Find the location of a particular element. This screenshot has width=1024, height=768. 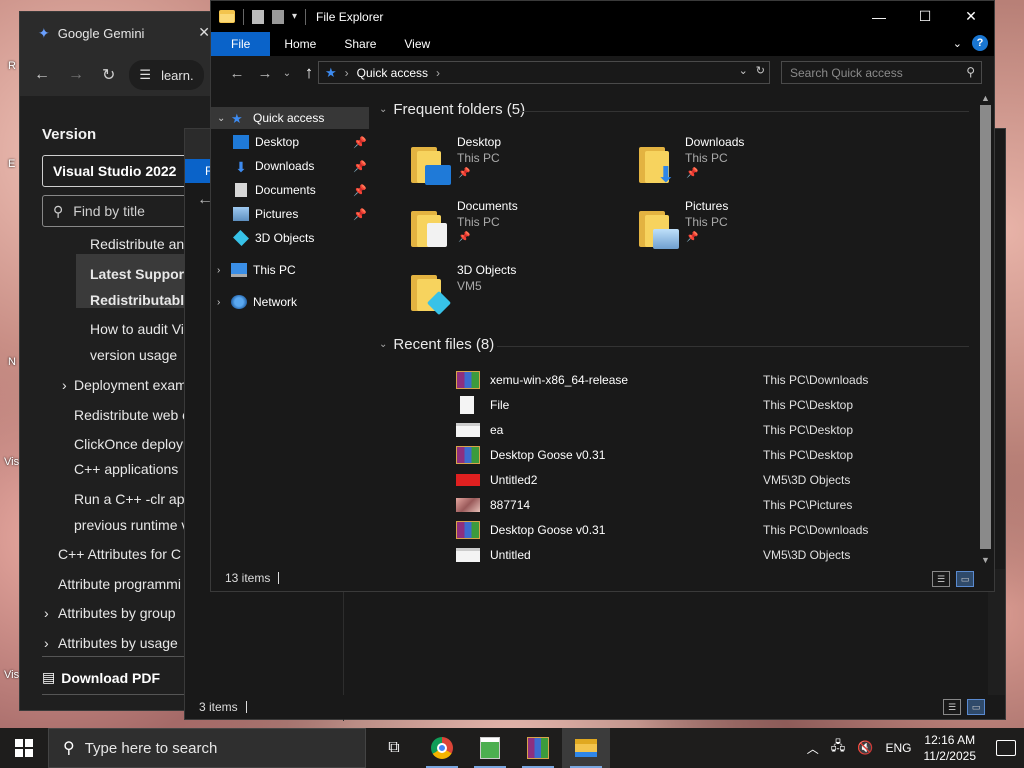

task-view-button: ⧉ is located at coordinates (394, 748).